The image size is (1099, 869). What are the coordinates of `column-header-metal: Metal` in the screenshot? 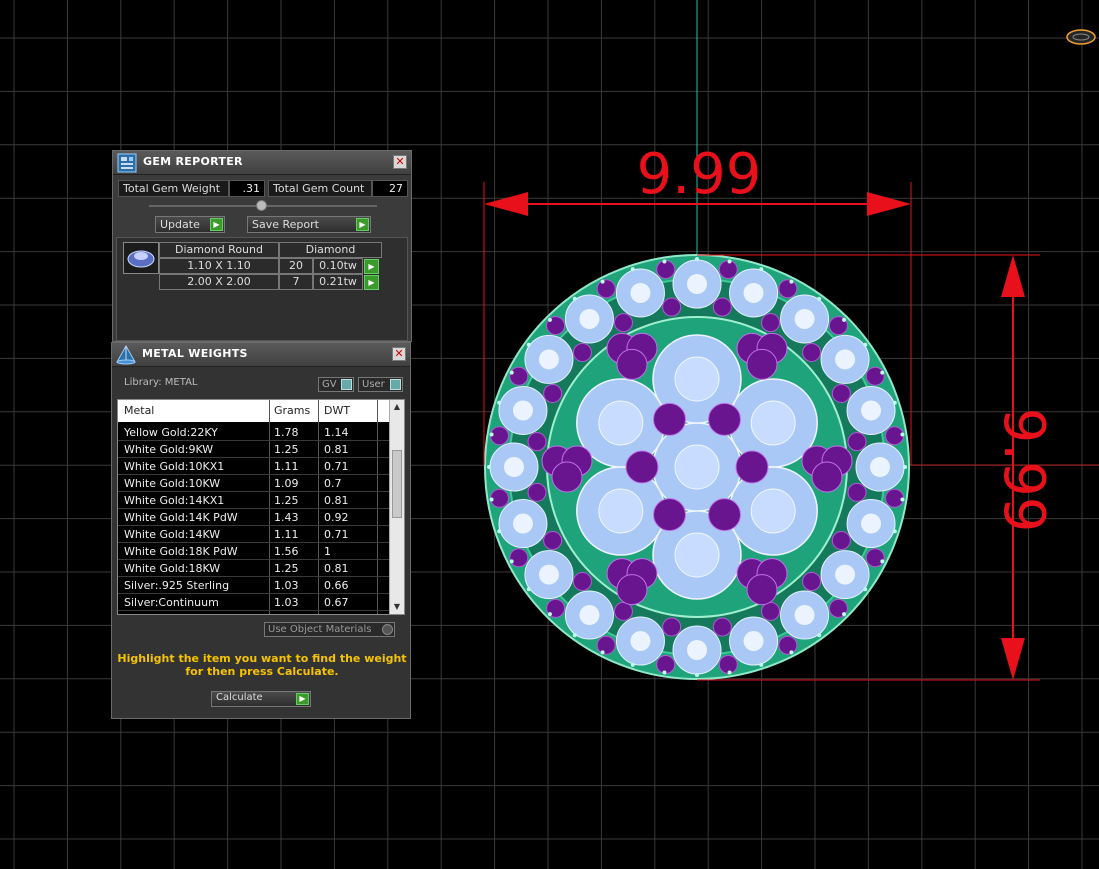 It's located at (139, 410).